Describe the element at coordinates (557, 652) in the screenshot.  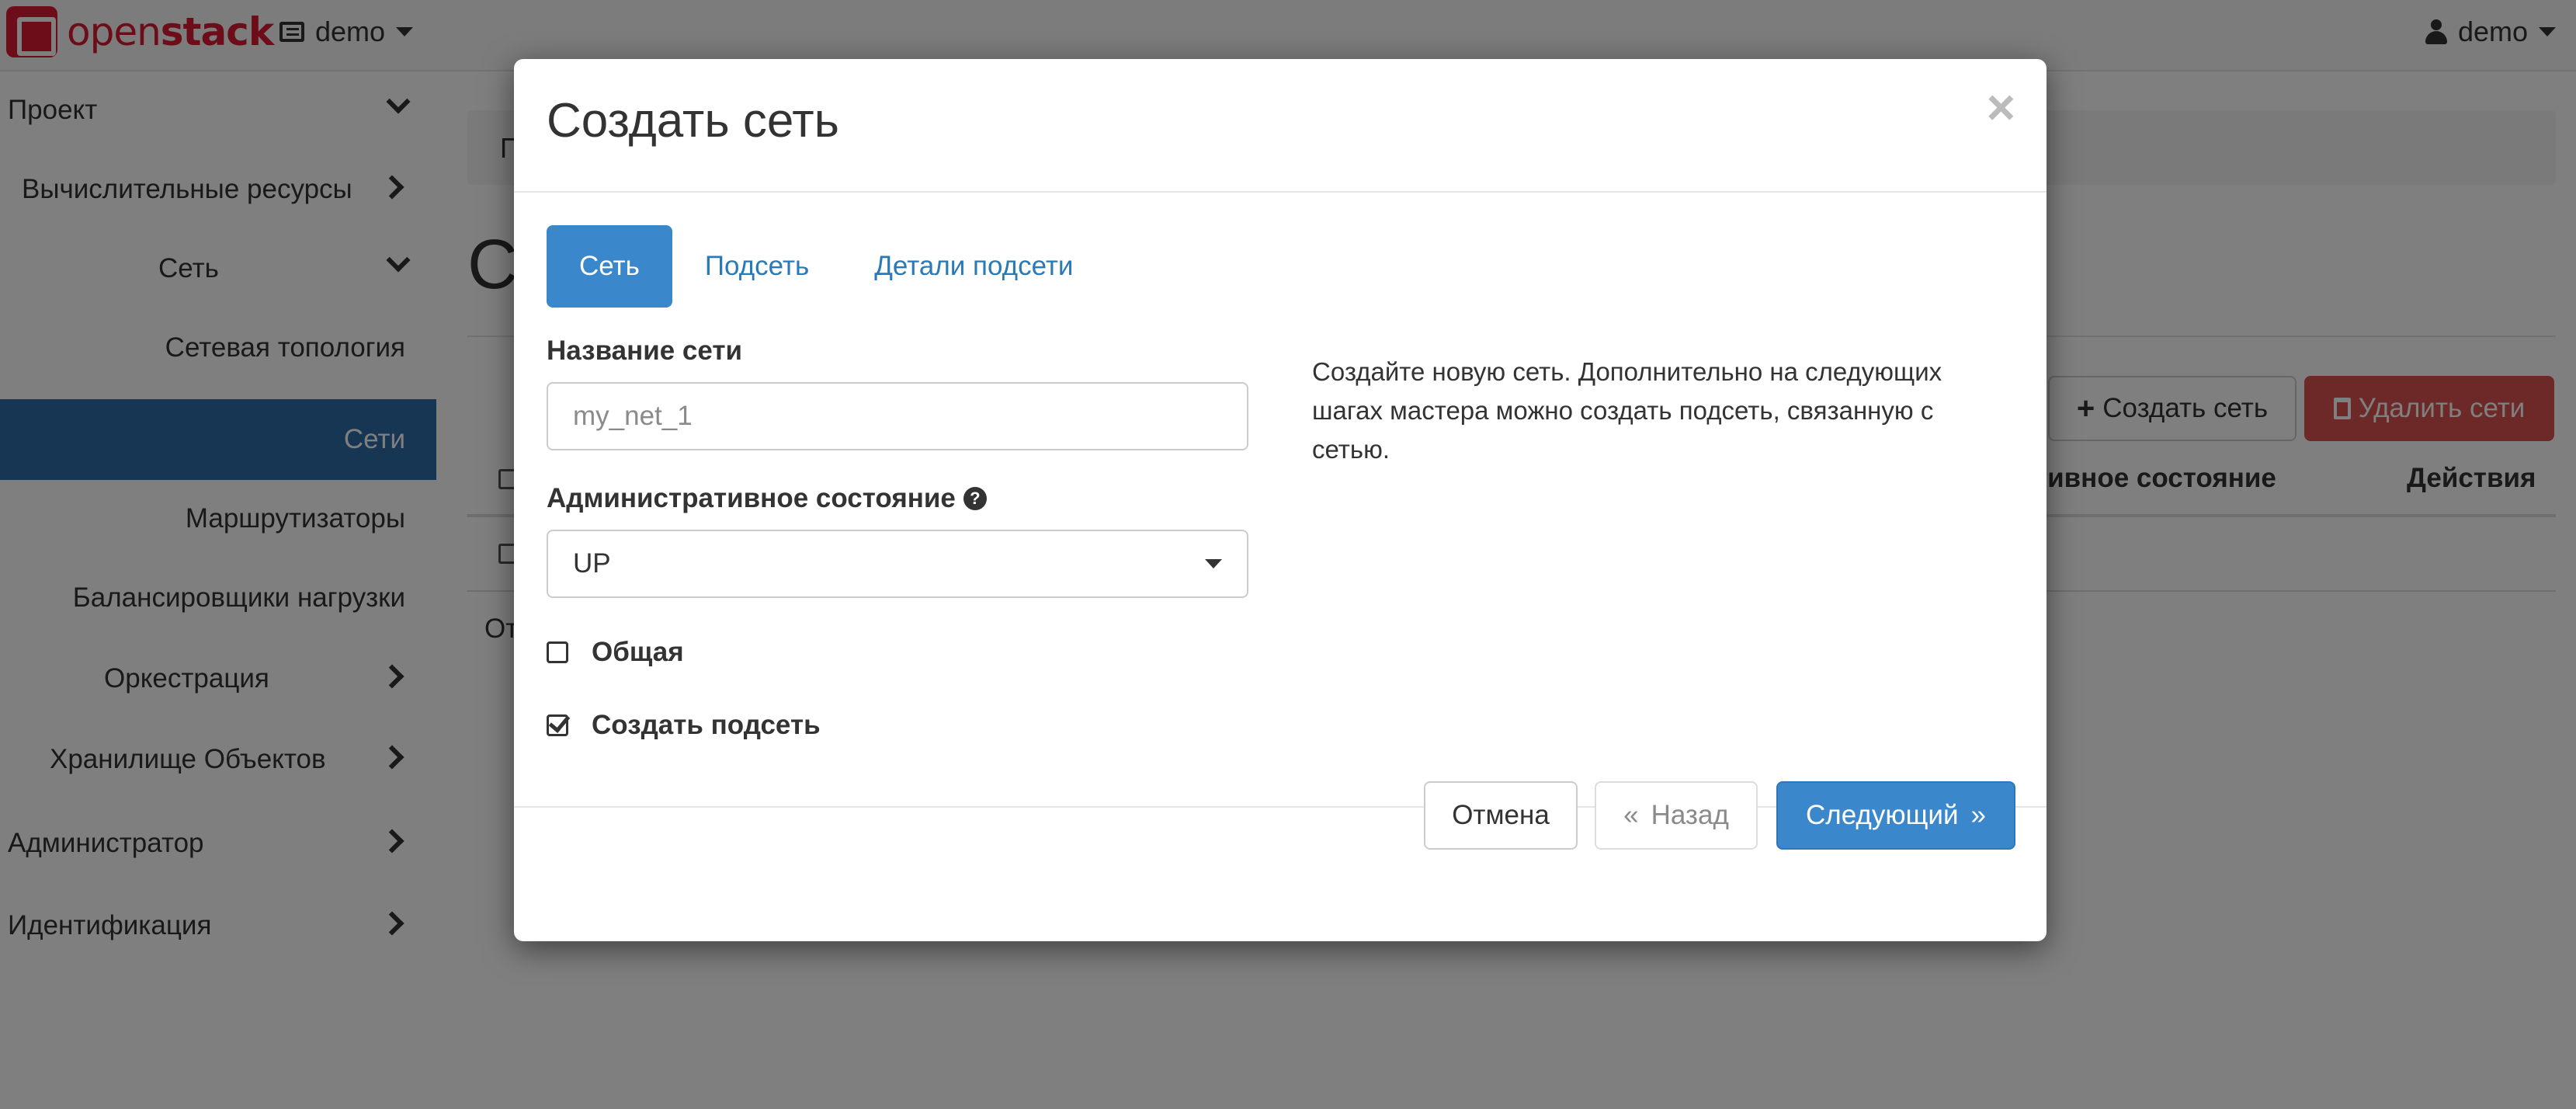
I see `shared-checkbox` at that location.